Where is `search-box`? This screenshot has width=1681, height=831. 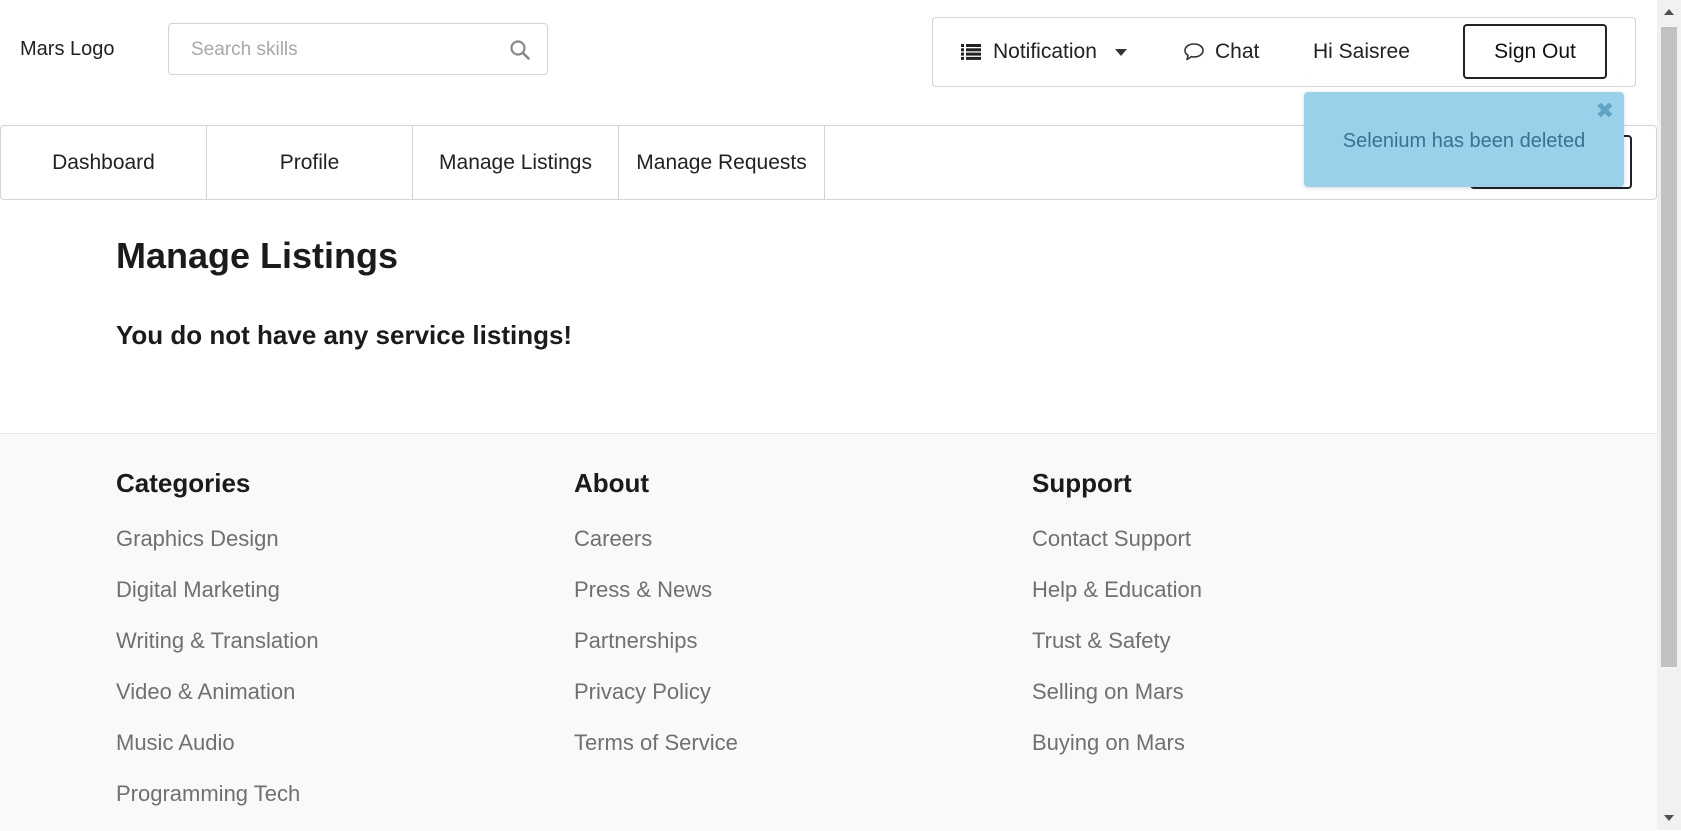
search-box is located at coordinates (358, 49).